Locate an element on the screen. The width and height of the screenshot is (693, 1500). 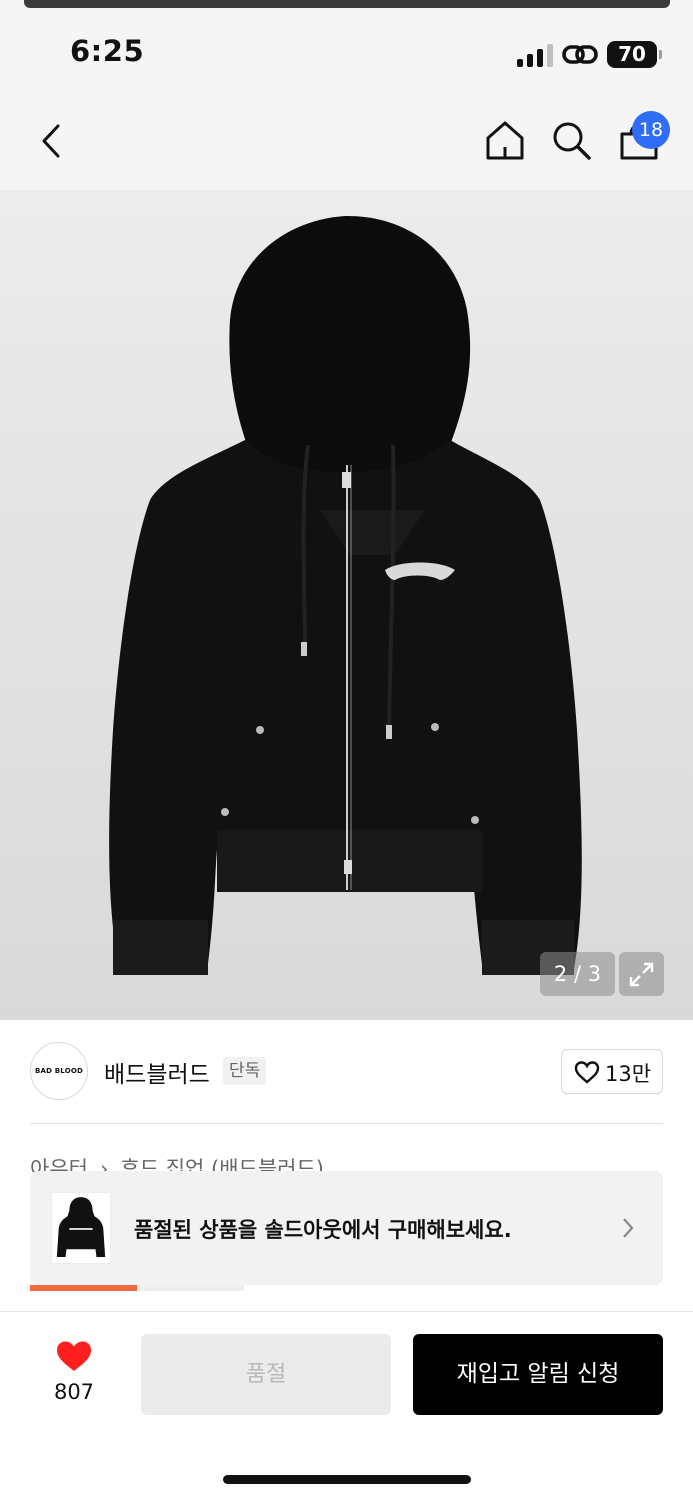
expand-icon is located at coordinates (641, 974).